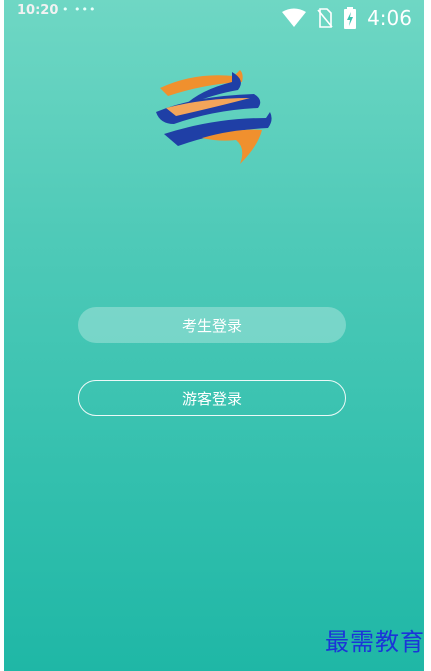  What do you see at coordinates (375, 642) in the screenshot?
I see `watermark-text: 最需教育` at bounding box center [375, 642].